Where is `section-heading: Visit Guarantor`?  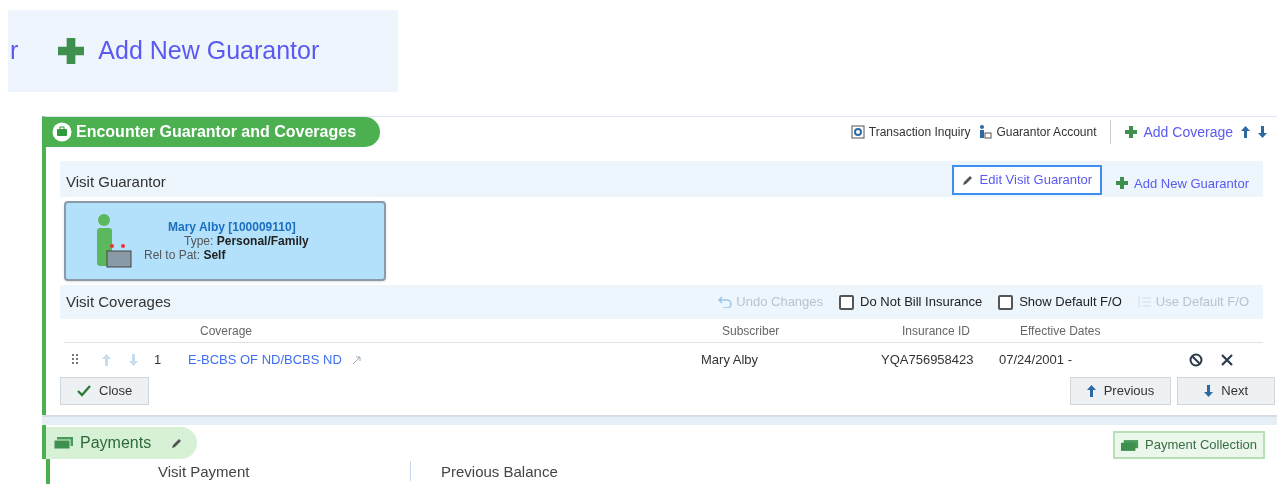 section-heading: Visit Guarantor is located at coordinates (116, 181).